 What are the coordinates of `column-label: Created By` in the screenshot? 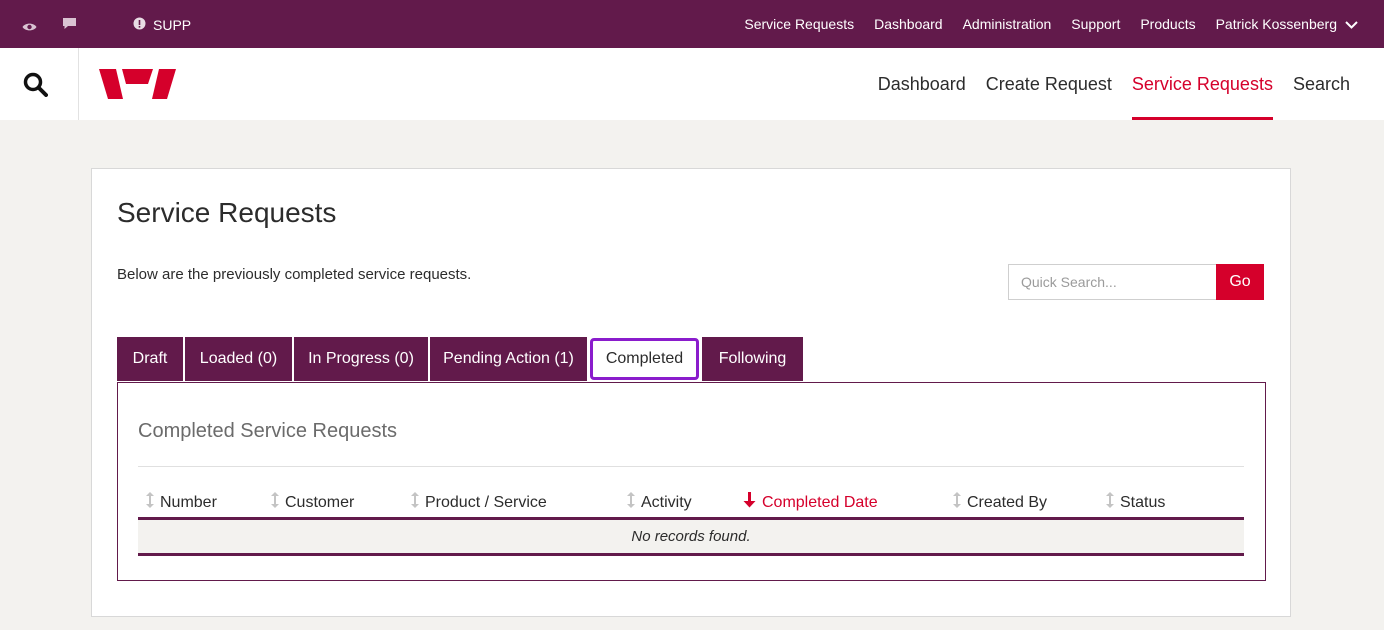 It's located at (1007, 502).